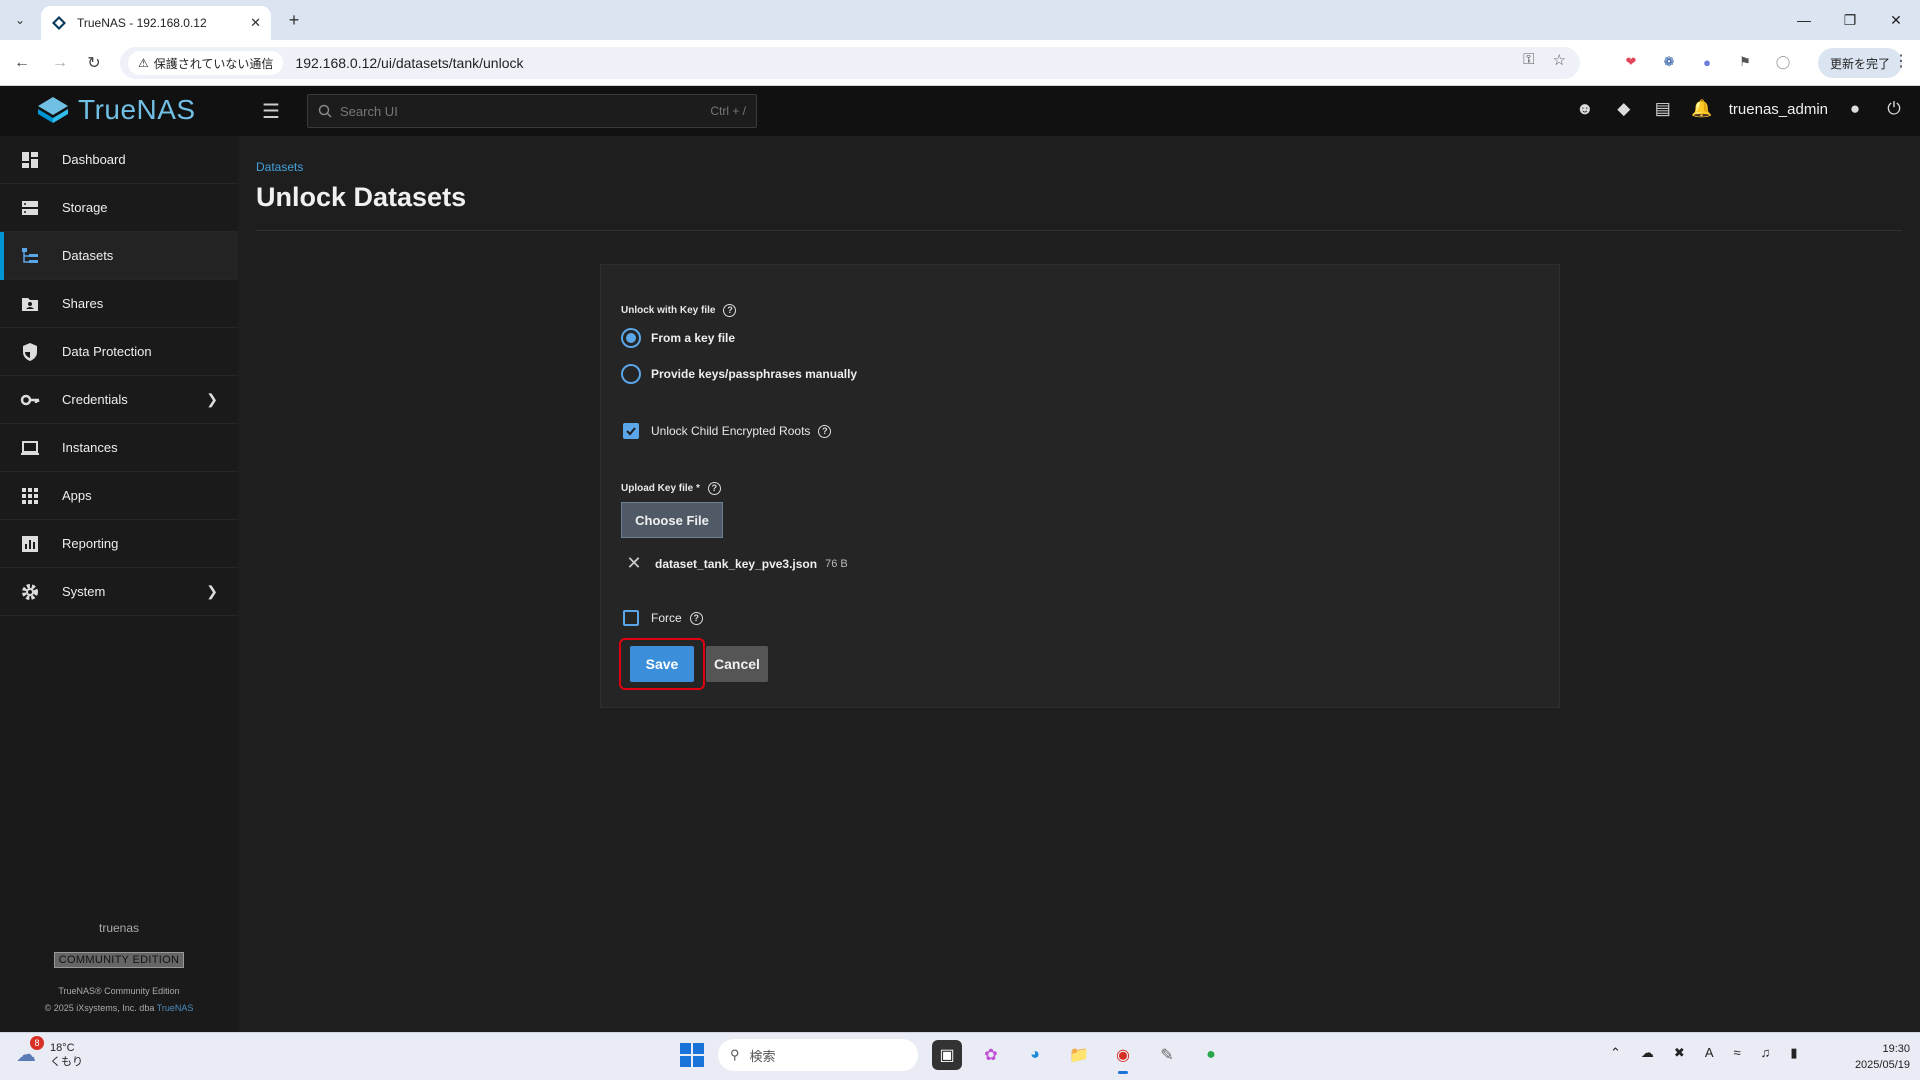 This screenshot has height=1080, width=1920. What do you see at coordinates (631, 431) in the screenshot?
I see `checkbox-checked-icon` at bounding box center [631, 431].